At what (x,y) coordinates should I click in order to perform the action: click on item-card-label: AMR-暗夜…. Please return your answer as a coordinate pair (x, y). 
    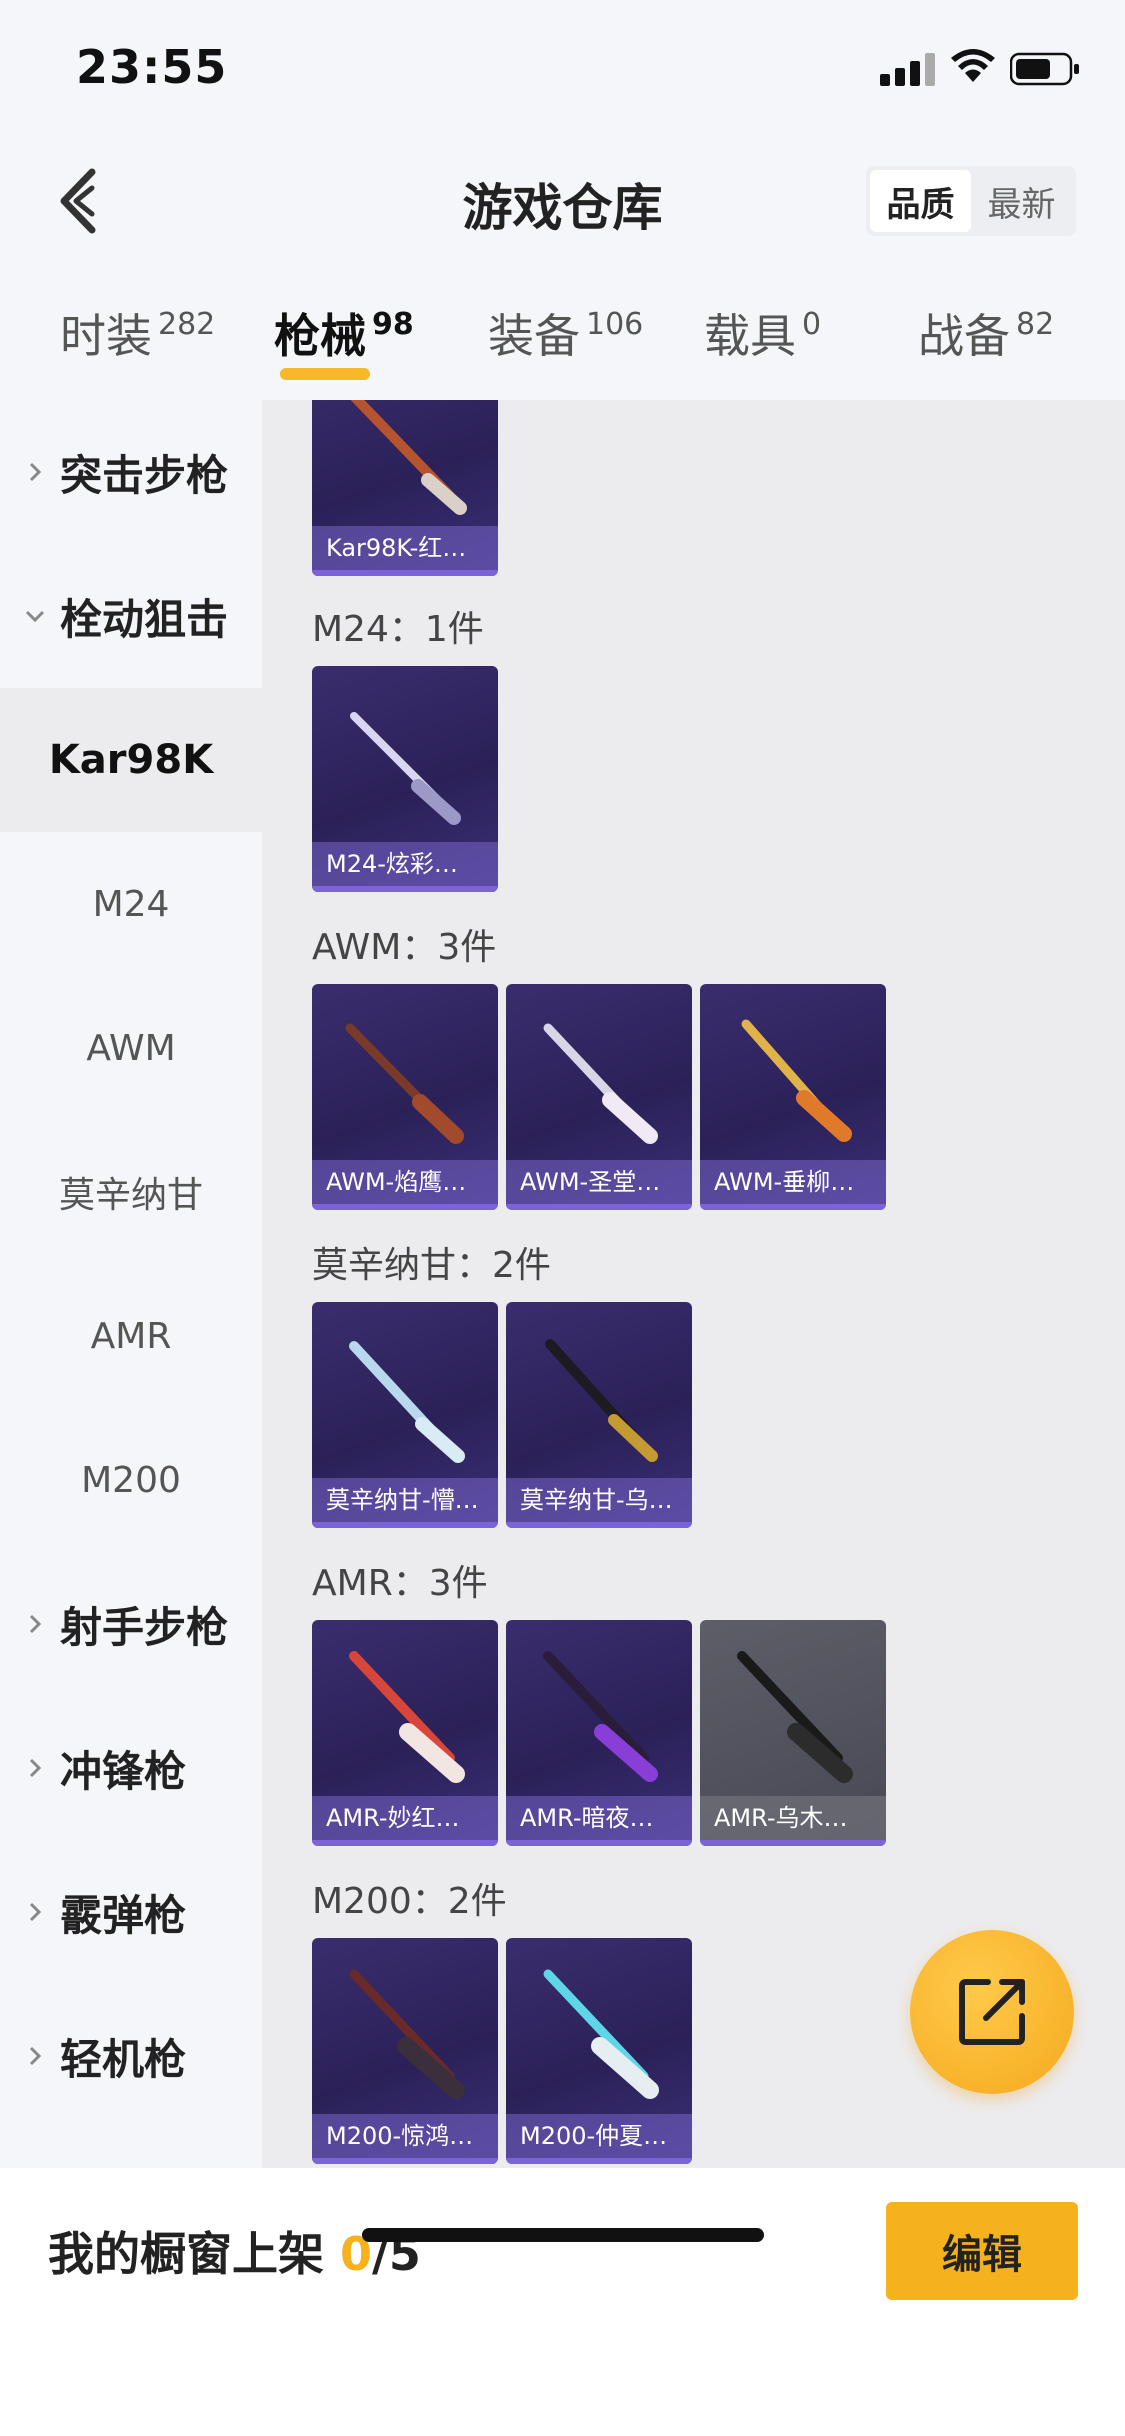
    Looking at the image, I should click on (599, 1818).